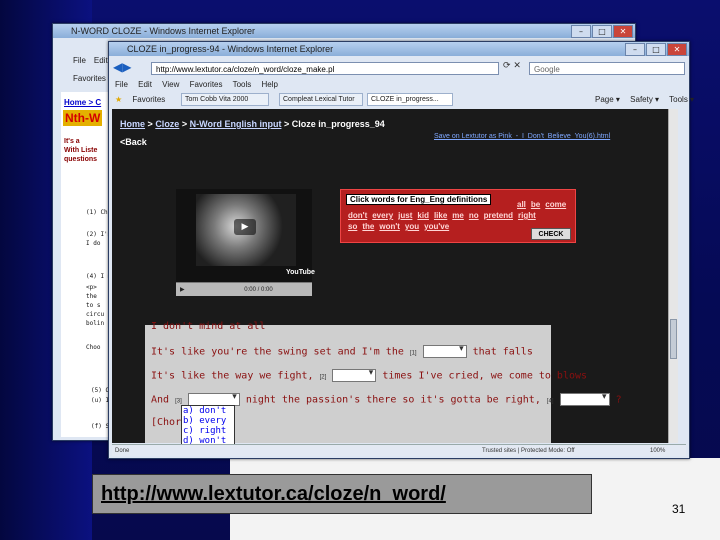  What do you see at coordinates (389, 226) in the screenshot?
I see `definition-word: won't` at bounding box center [389, 226].